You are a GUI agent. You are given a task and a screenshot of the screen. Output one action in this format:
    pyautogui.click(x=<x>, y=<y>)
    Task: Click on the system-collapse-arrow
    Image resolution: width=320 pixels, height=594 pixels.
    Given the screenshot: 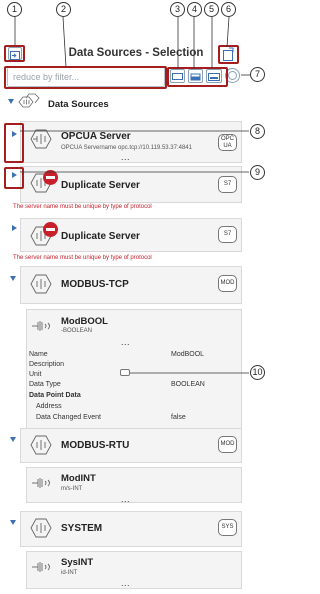 What is the action you would take?
    pyautogui.click(x=13, y=522)
    